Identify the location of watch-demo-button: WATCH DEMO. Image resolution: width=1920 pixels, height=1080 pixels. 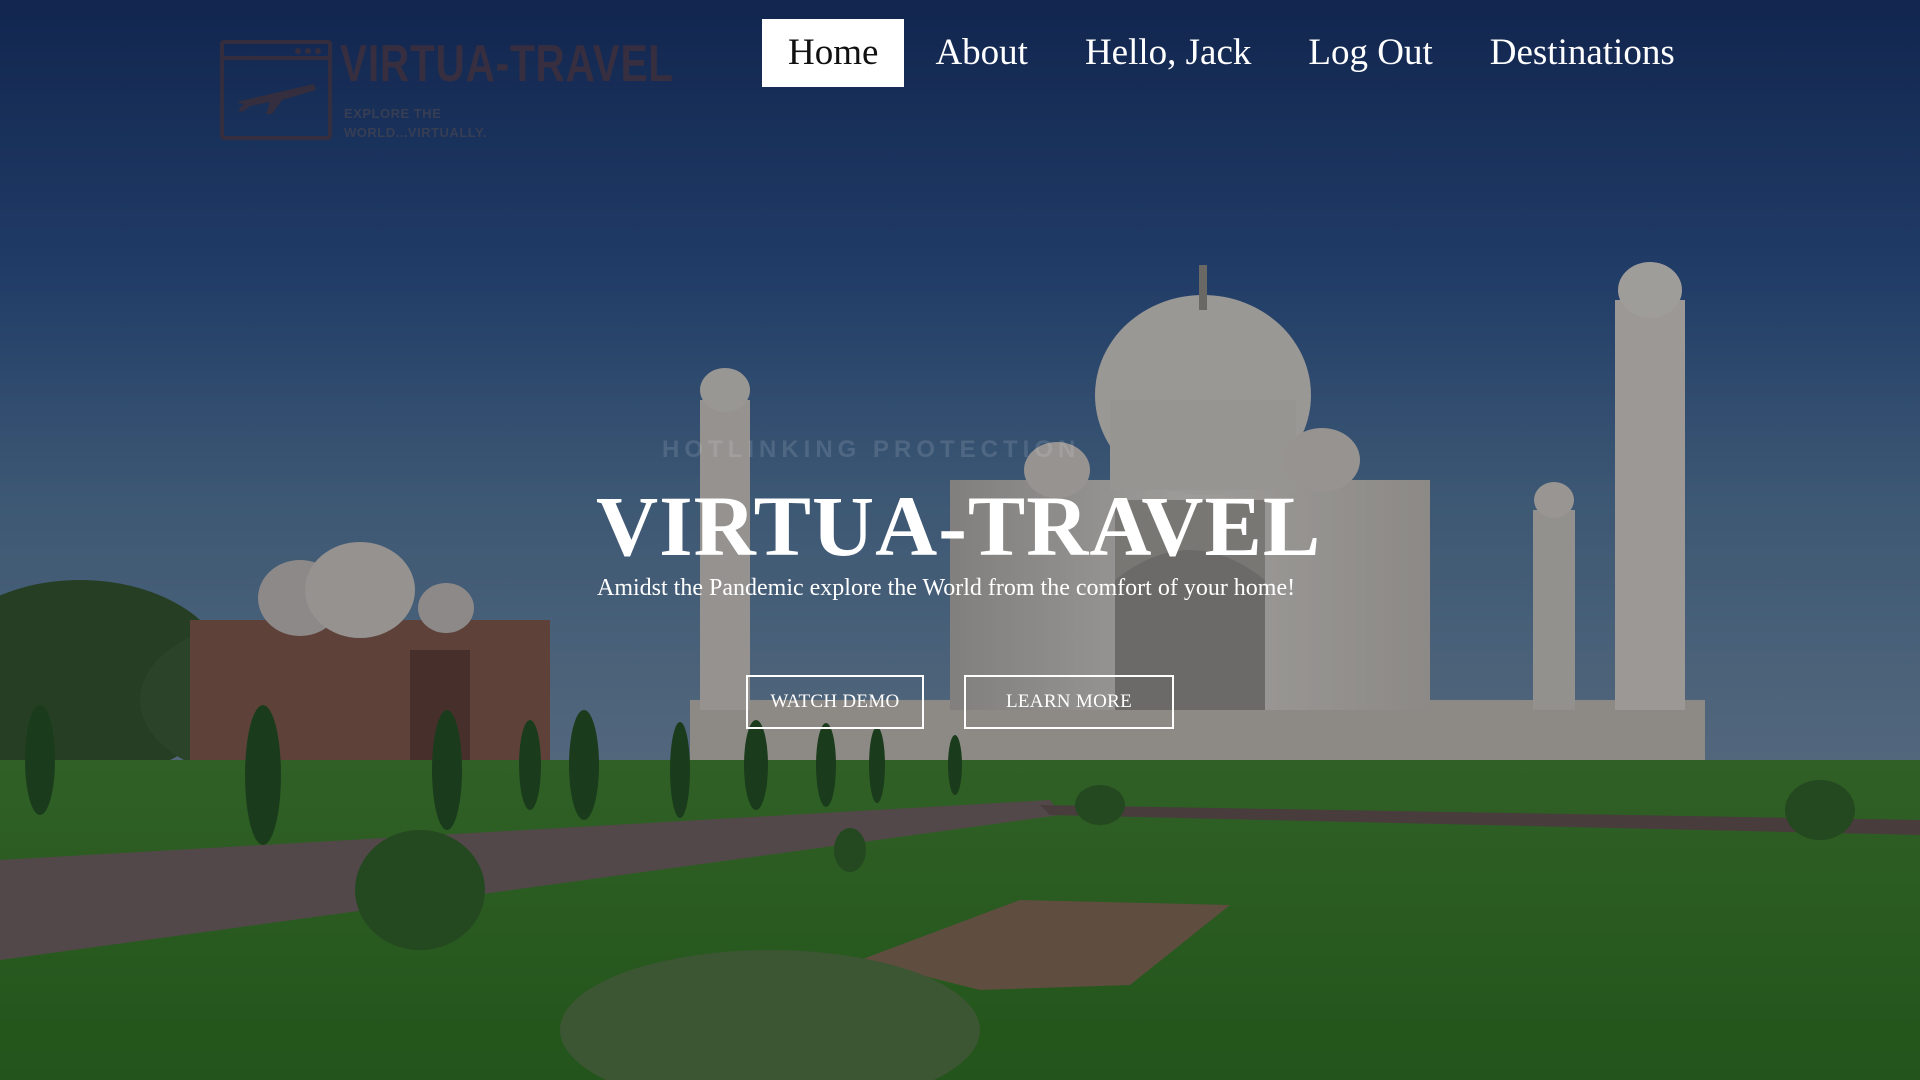
(835, 702).